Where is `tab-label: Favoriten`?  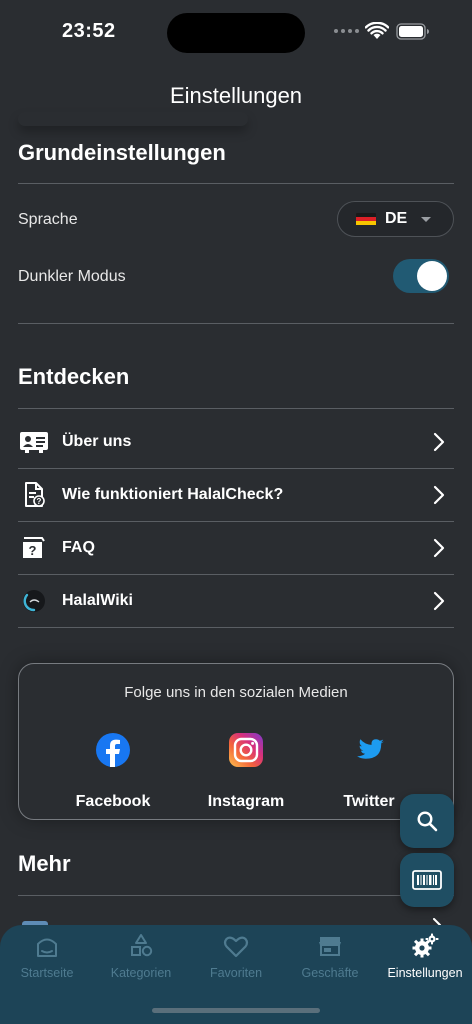
tab-label: Favoriten is located at coordinates (236, 973).